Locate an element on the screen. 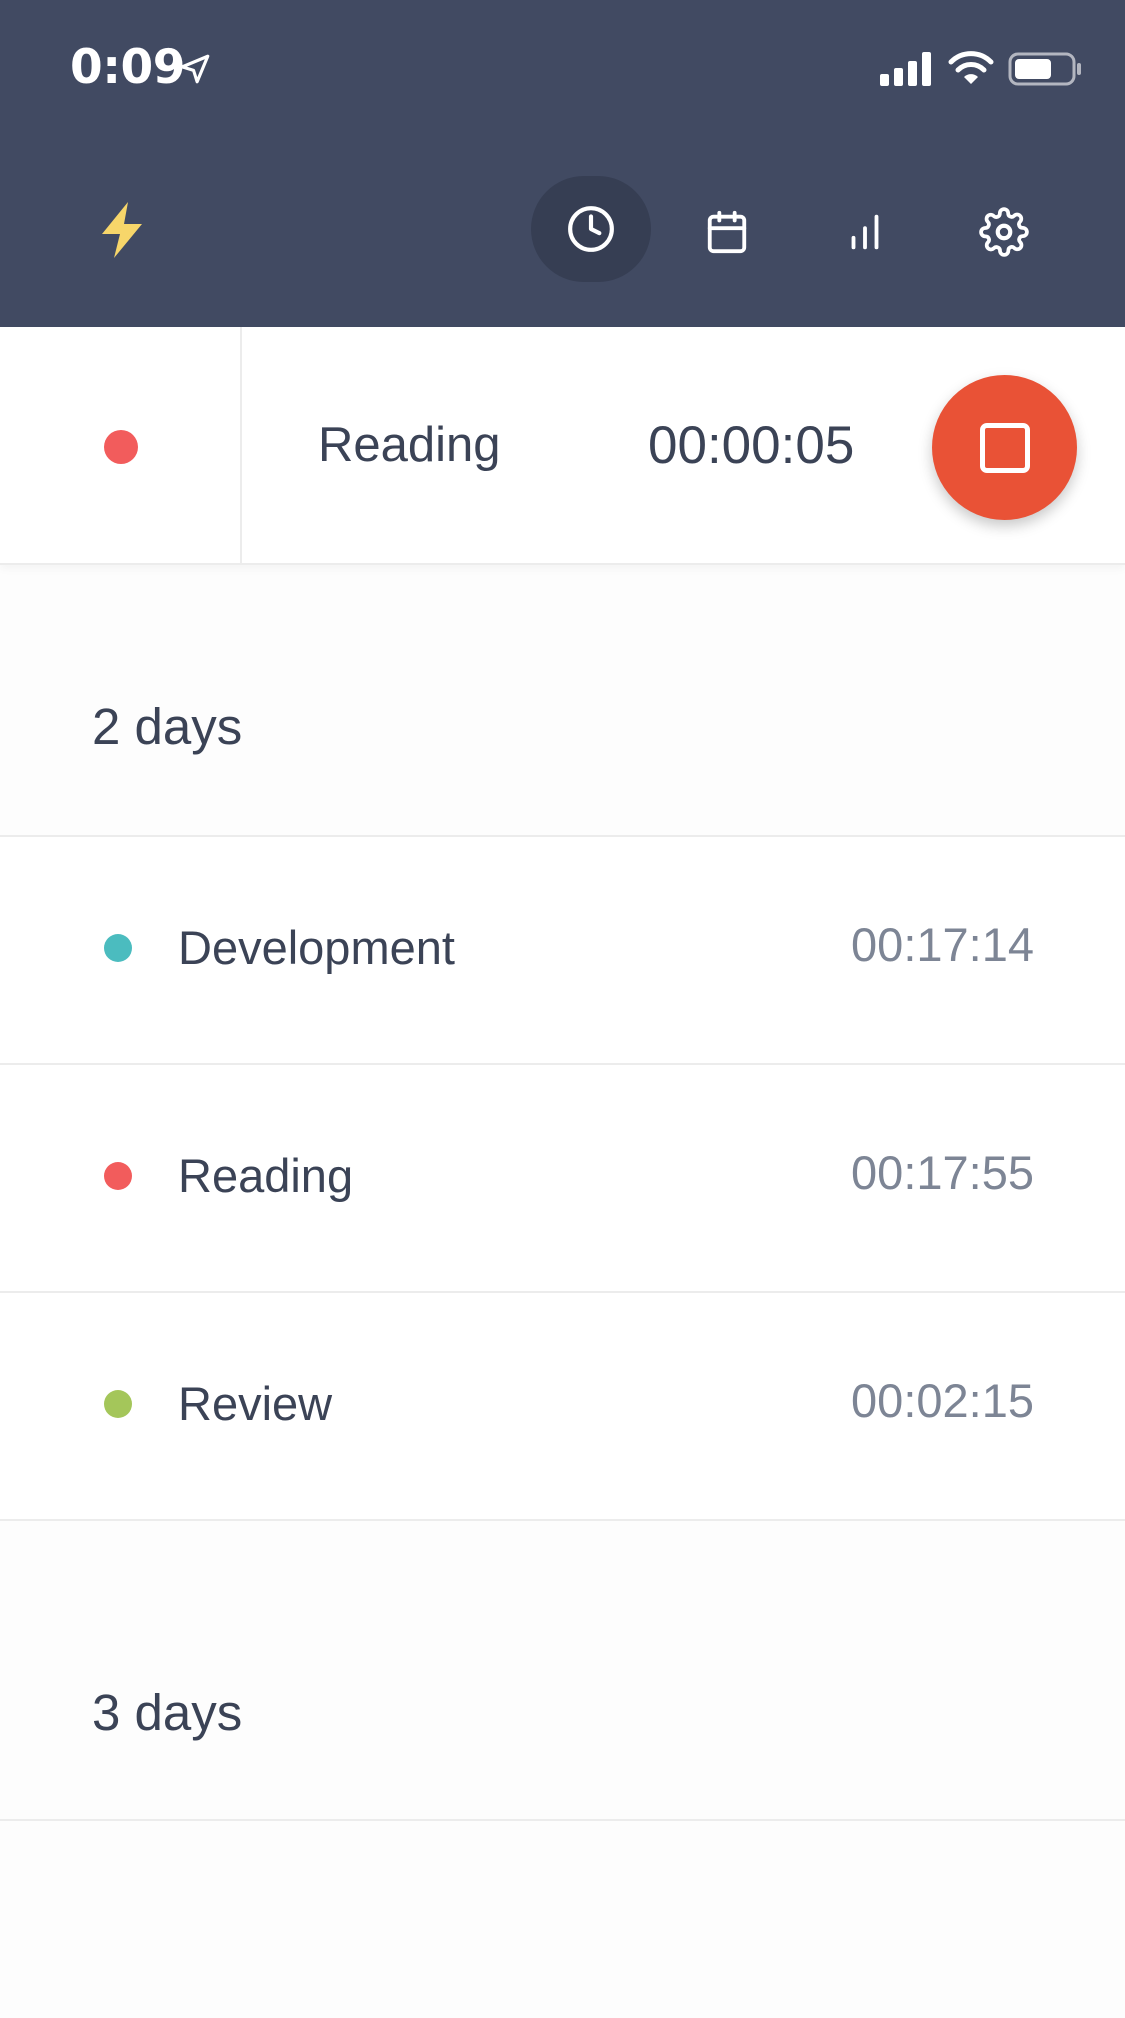 Image resolution: width=1125 pixels, height=2018 pixels. timer-project-name: Reading is located at coordinates (409, 445).